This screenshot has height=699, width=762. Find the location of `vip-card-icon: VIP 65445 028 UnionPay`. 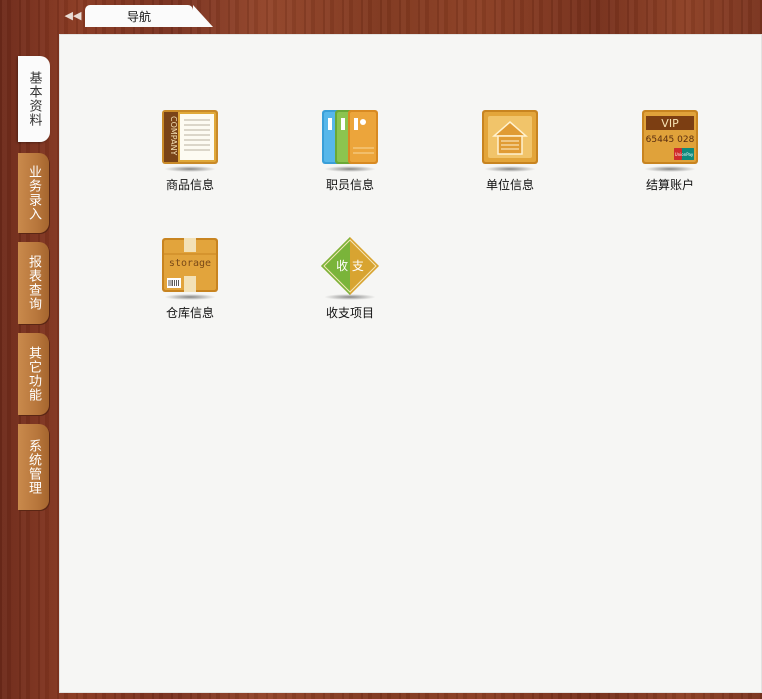

vip-card-icon: VIP 65445 028 UnionPay is located at coordinates (670, 137).